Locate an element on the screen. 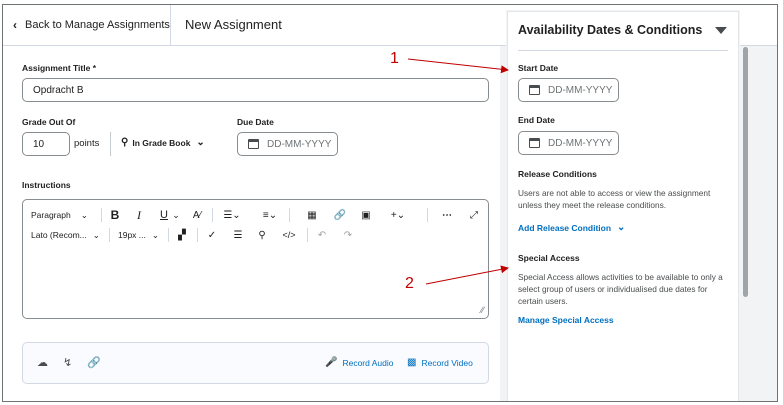 Image resolution: width=783 pixels, height=405 pixels. text-color-icon: A⁄ is located at coordinates (197, 215).